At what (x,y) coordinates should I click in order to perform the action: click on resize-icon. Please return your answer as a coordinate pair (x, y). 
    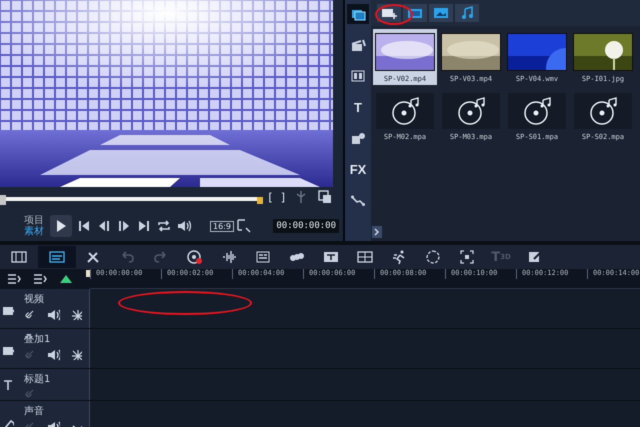
    Looking at the image, I should click on (244, 226).